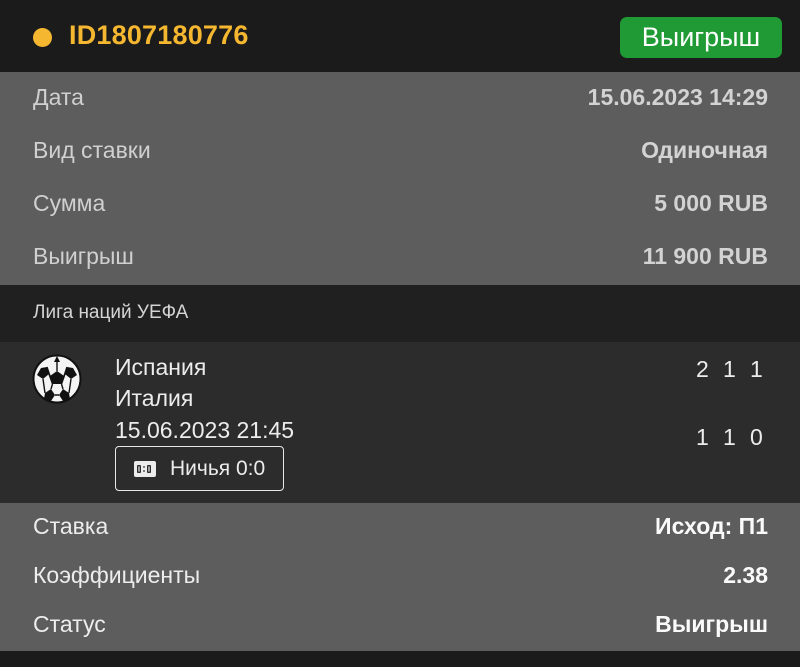  What do you see at coordinates (400, 36) in the screenshot?
I see `bet-header: ID1807180776 Выигрыш` at bounding box center [400, 36].